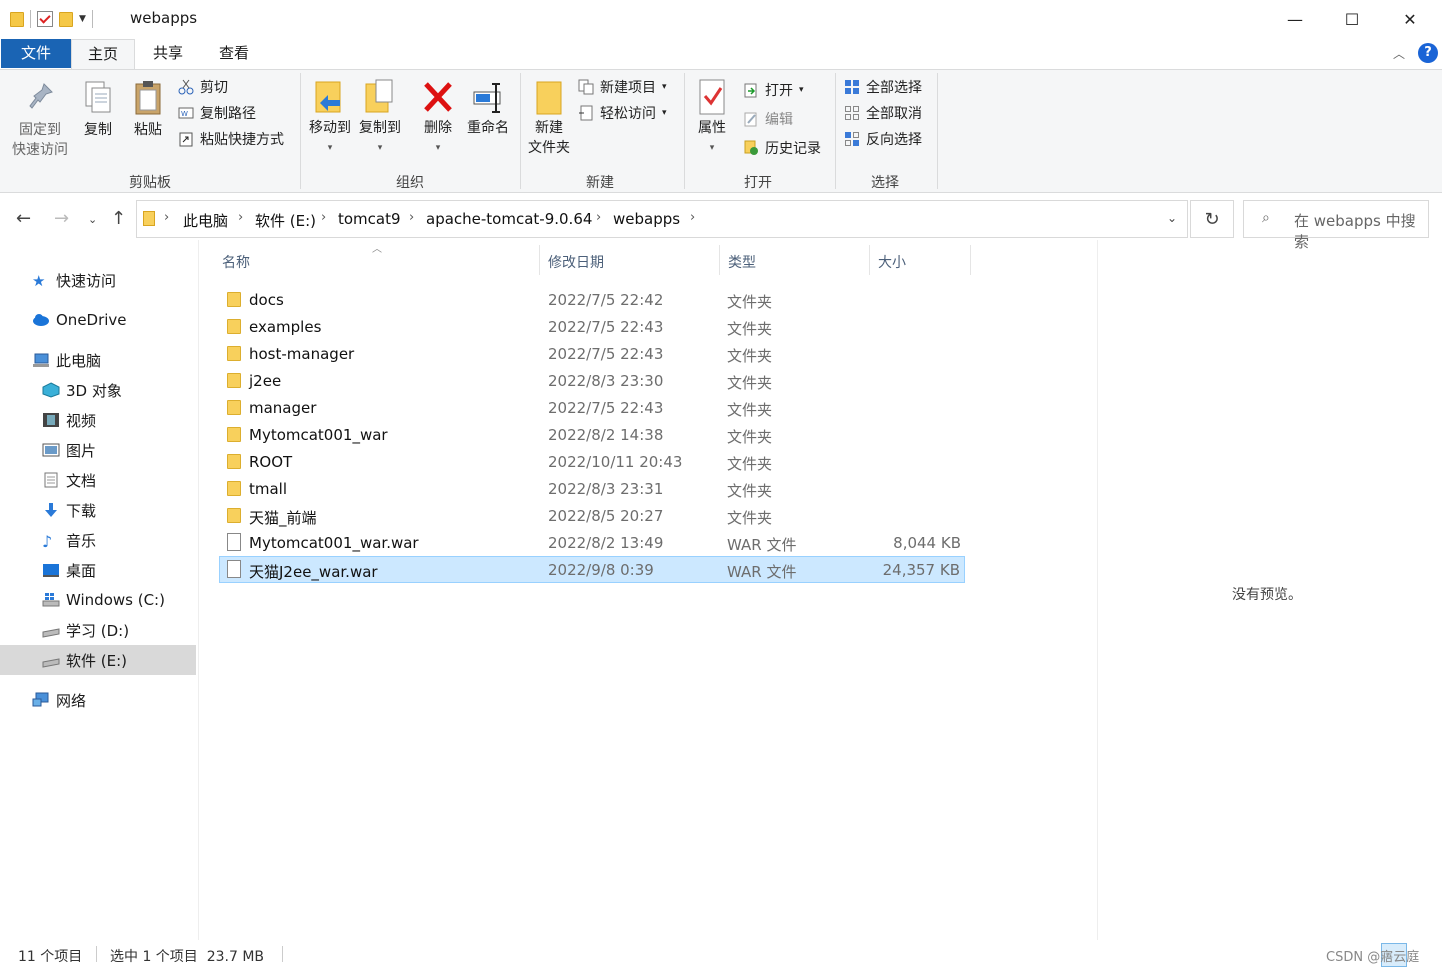 This screenshot has width=1442, height=970. I want to click on column-header-name: 名称, so click(236, 262).